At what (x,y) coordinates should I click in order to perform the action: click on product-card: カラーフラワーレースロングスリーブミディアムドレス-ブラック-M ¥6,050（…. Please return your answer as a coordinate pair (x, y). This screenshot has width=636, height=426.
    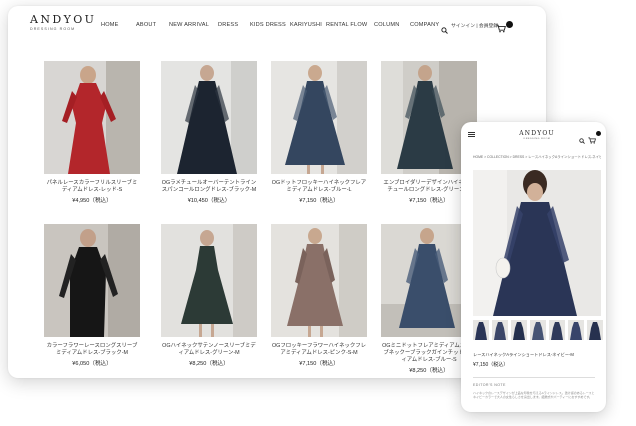
    Looking at the image, I should click on (92, 295).